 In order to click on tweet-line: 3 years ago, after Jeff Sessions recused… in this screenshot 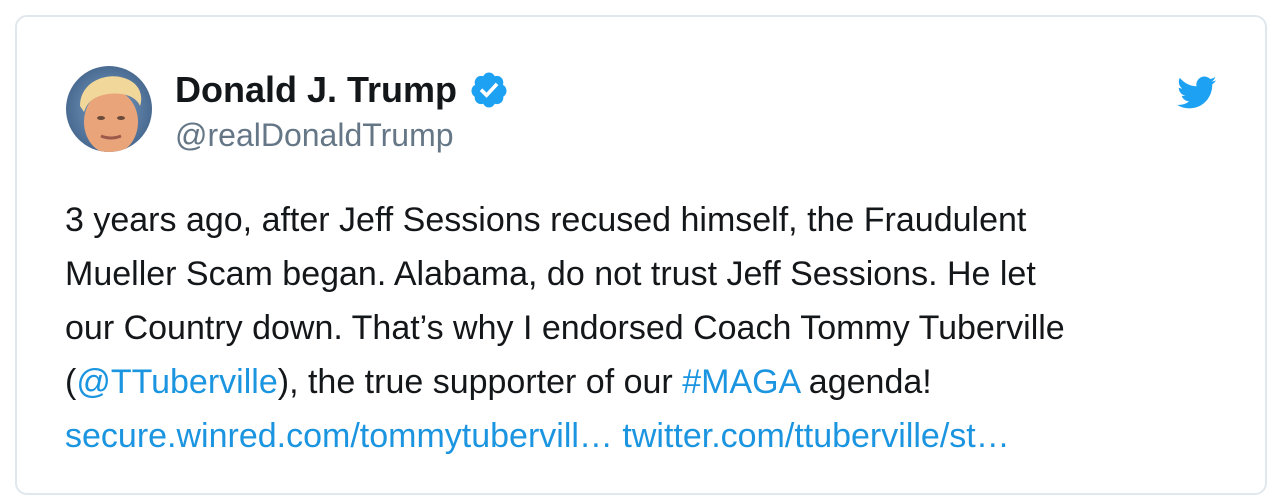, I will do `click(546, 220)`.